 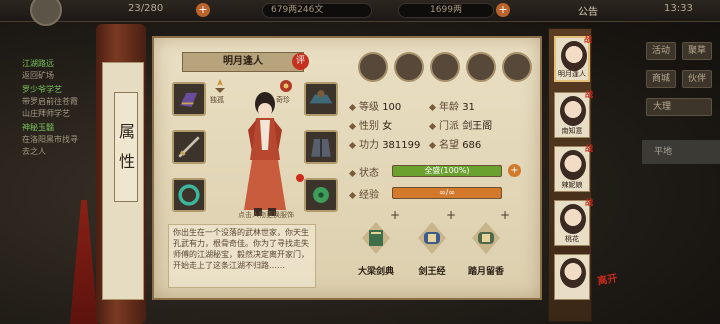 I want to click on inner-skill-icon, so click(x=373, y=67).